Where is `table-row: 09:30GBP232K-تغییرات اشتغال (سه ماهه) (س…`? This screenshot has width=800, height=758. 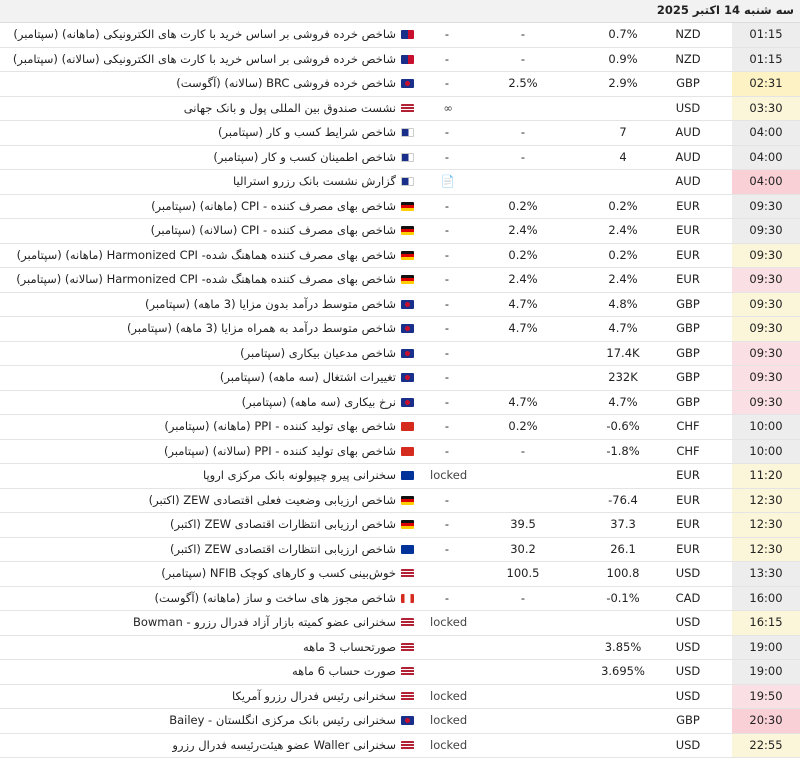
table-row: 09:30GBP232K-تغییرات اشتغال (سه ماهه) (س… is located at coordinates (400, 378).